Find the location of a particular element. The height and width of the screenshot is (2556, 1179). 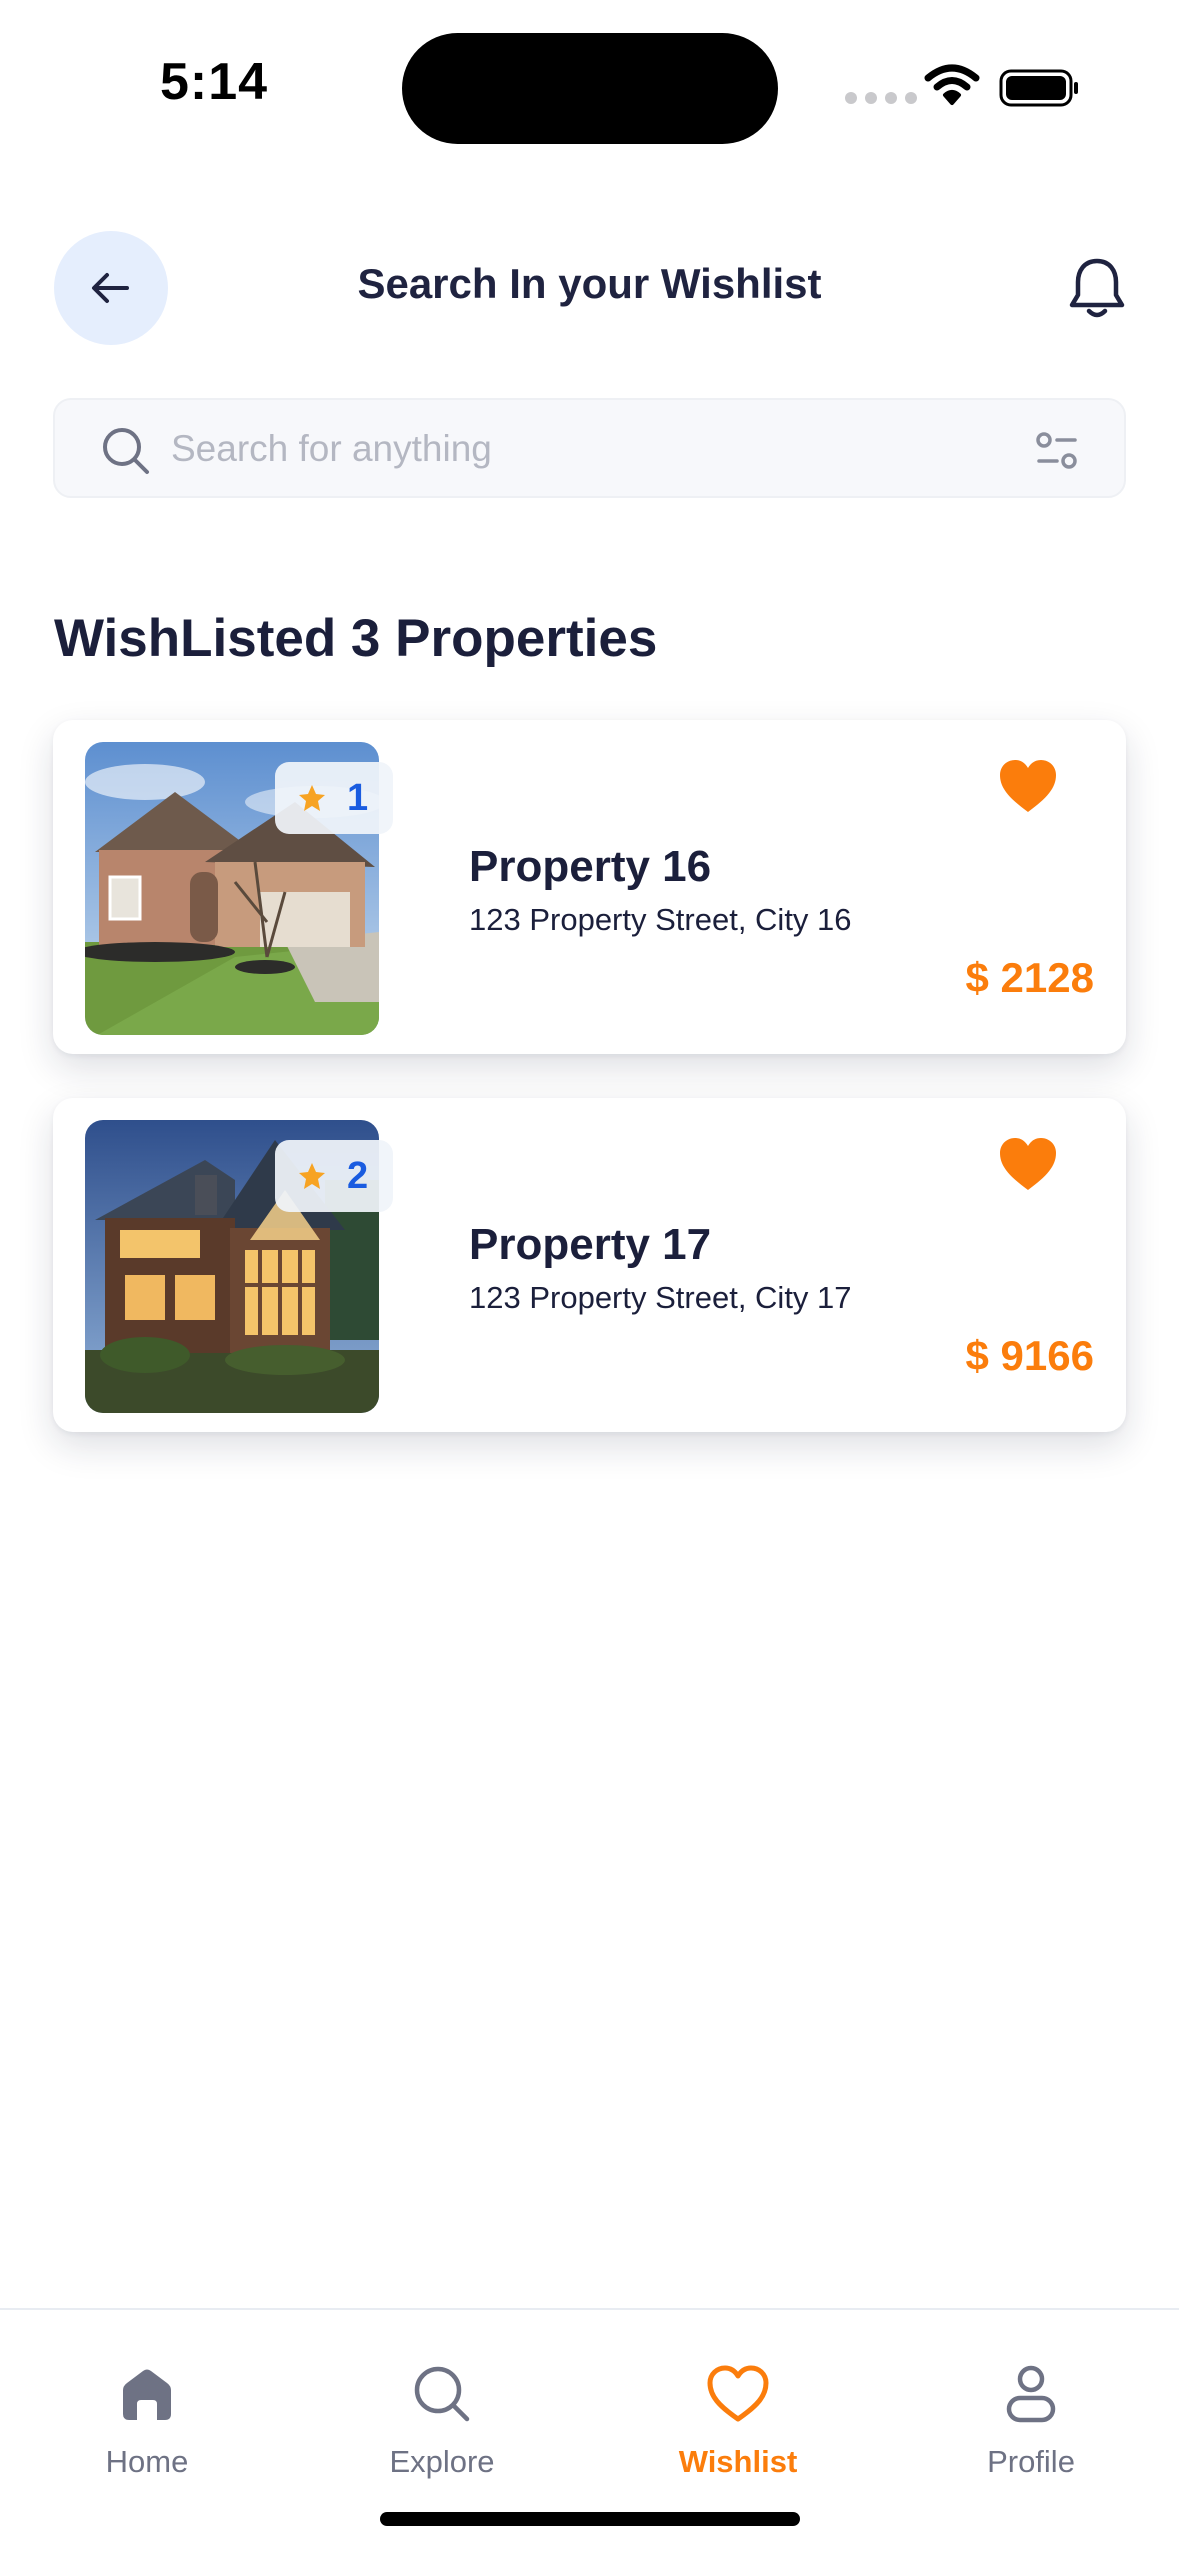

dynamic-island is located at coordinates (590, 88).